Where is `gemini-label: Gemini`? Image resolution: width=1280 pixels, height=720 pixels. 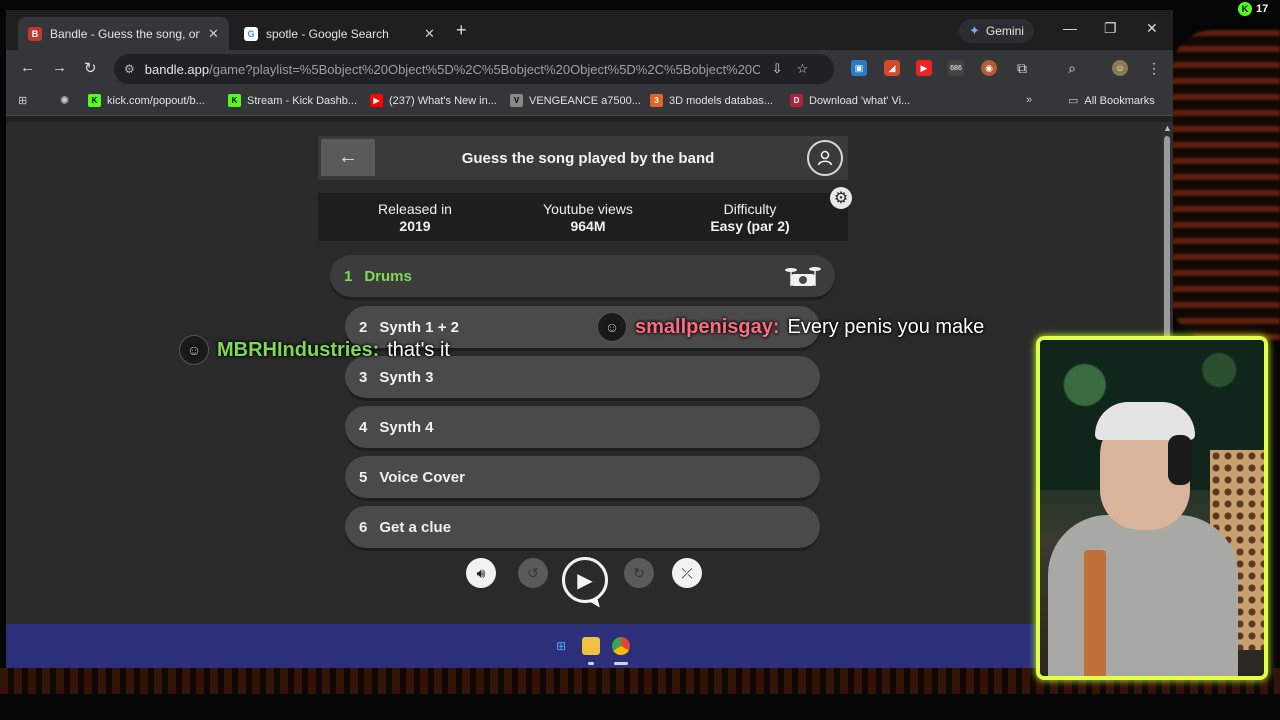 gemini-label: Gemini is located at coordinates (1004, 31).